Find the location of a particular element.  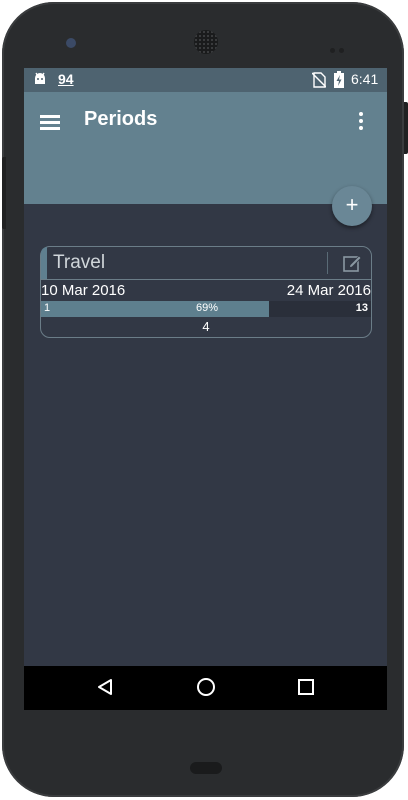

home-icon is located at coordinates (206, 687).